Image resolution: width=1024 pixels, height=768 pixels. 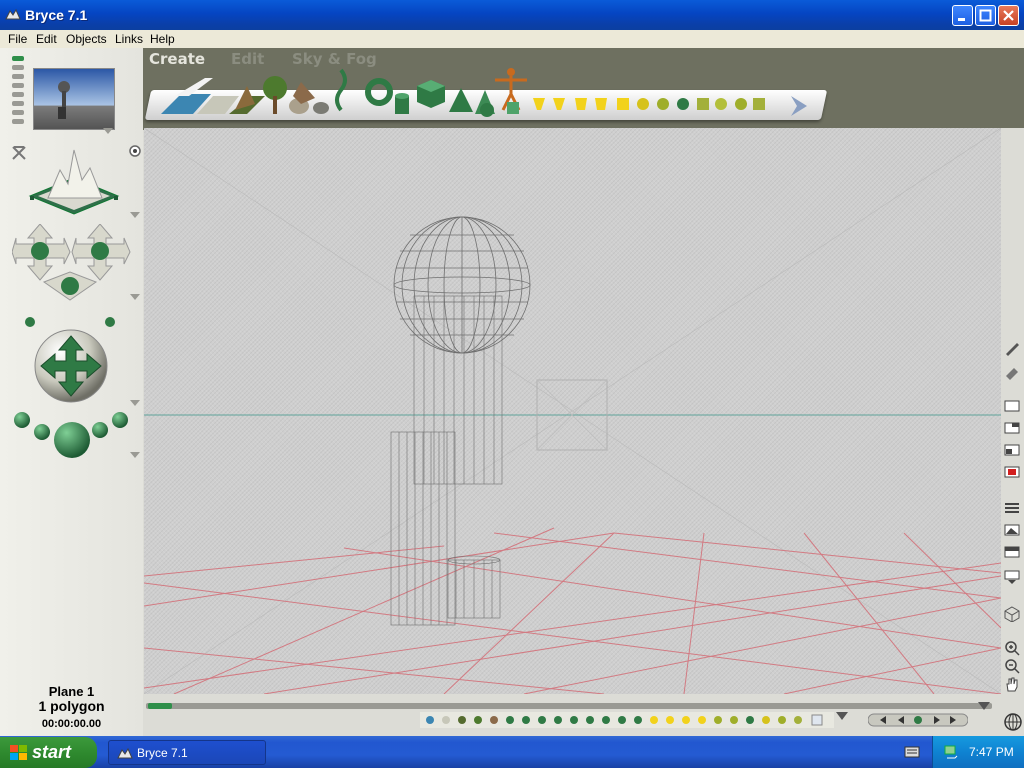 What do you see at coordinates (1012, 472) in the screenshot?
I see `render-red-icon` at bounding box center [1012, 472].